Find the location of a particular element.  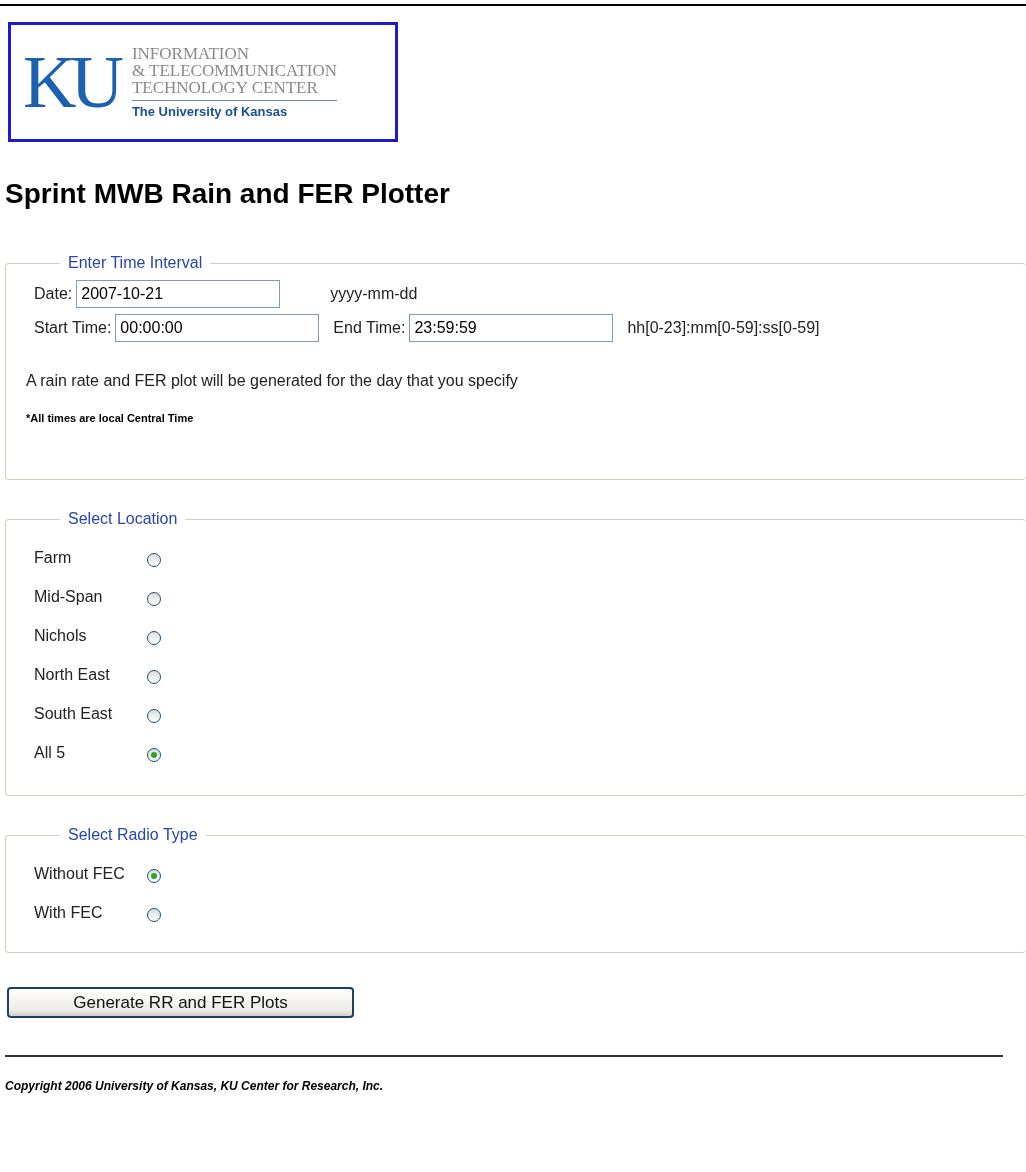

option-label: North East is located at coordinates (72, 674).